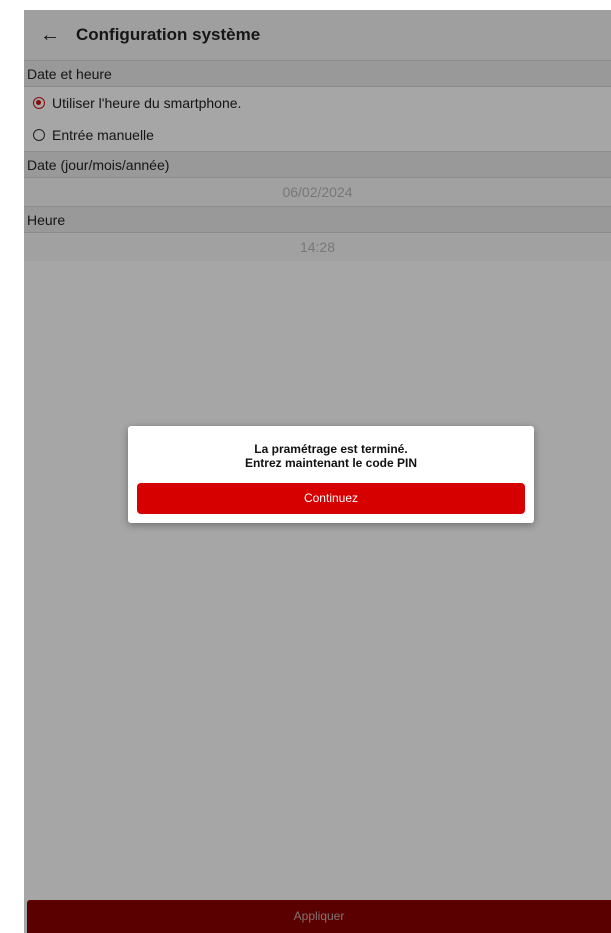 The width and height of the screenshot is (611, 933). What do you see at coordinates (331, 449) in the screenshot?
I see `dialog-message-line-1: La pramétrage est terminé.` at bounding box center [331, 449].